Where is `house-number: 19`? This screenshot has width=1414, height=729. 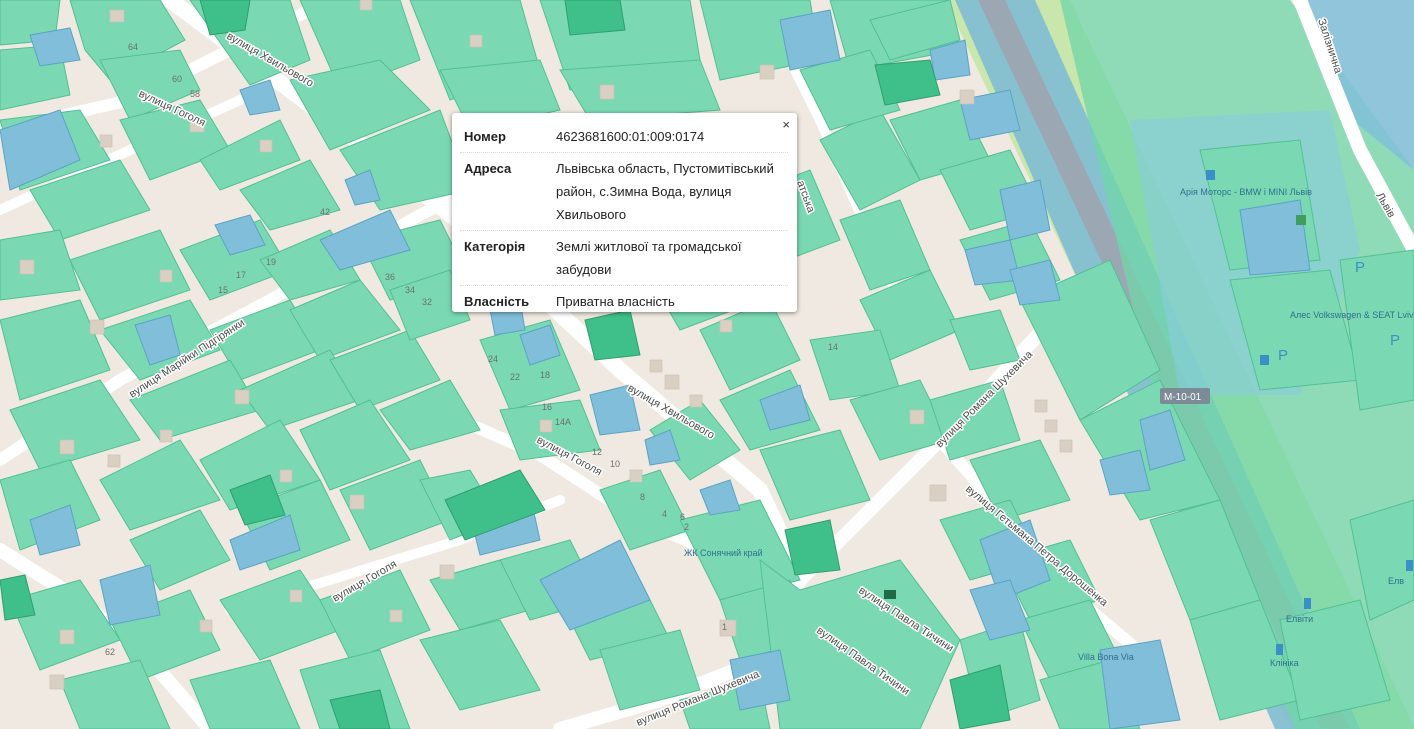 house-number: 19 is located at coordinates (271, 262).